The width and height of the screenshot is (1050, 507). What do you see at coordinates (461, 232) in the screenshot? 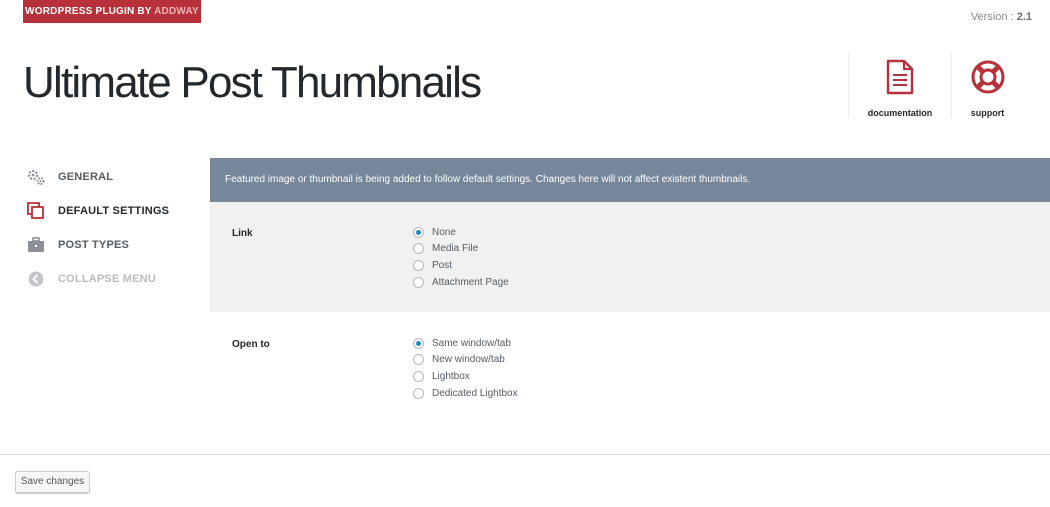
I see `radio-option: None` at bounding box center [461, 232].